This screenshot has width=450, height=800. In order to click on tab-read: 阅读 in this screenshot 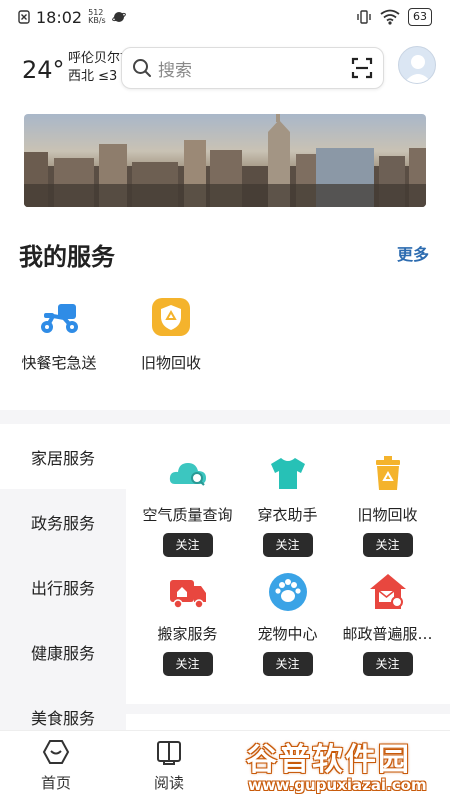, I will do `click(169, 766)`.